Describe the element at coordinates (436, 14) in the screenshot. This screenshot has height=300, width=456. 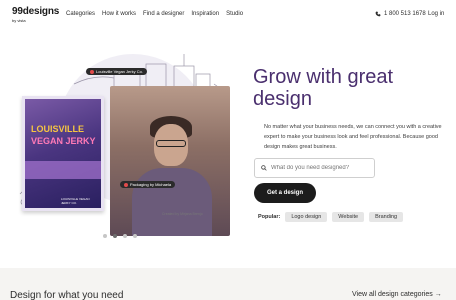
I see `login-link: Log in` at that location.